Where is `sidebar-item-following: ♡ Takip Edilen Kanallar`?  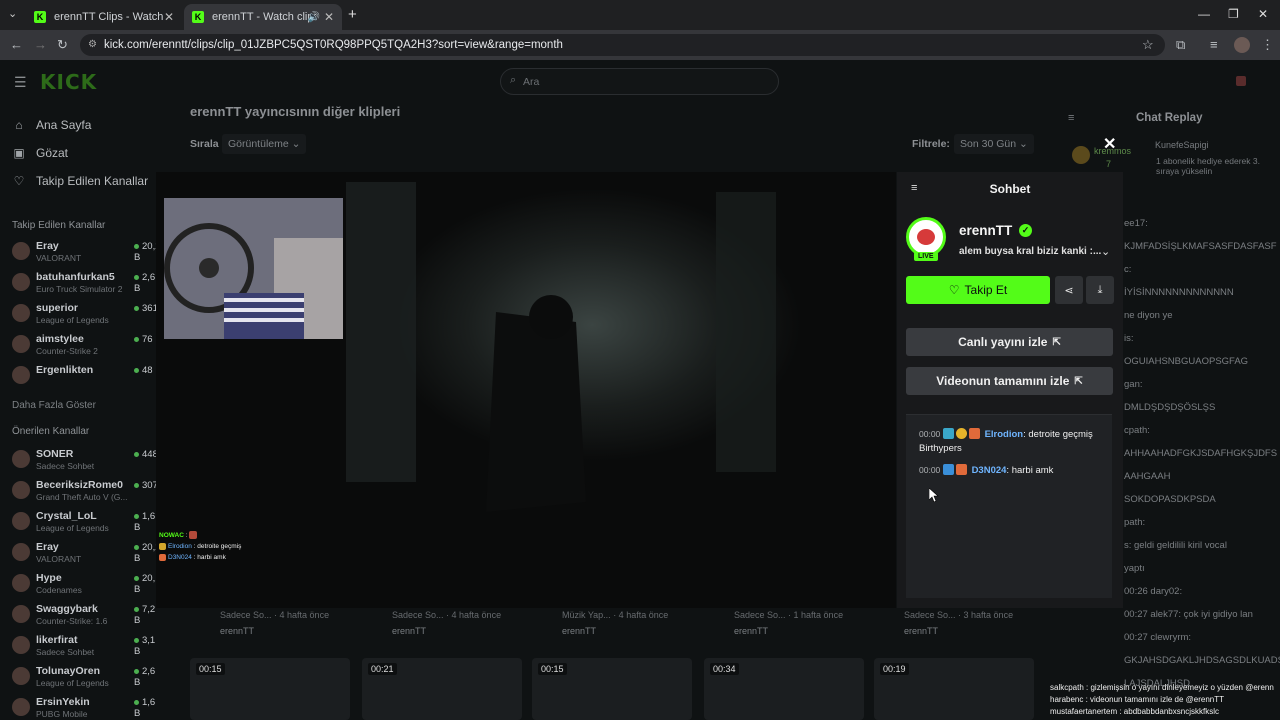 sidebar-item-following: ♡ Takip Edilen Kanallar is located at coordinates (80, 181).